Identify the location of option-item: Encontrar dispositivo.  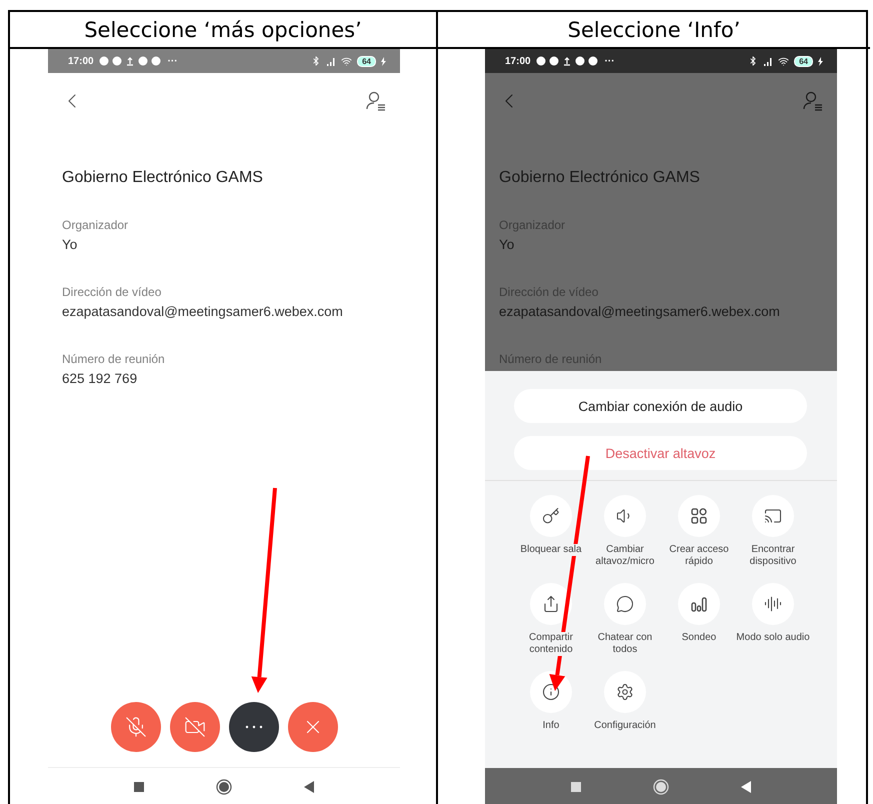
(773, 539).